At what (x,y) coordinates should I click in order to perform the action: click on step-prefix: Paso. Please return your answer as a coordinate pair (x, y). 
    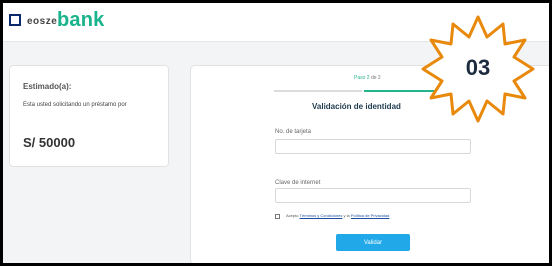
    Looking at the image, I should click on (360, 78).